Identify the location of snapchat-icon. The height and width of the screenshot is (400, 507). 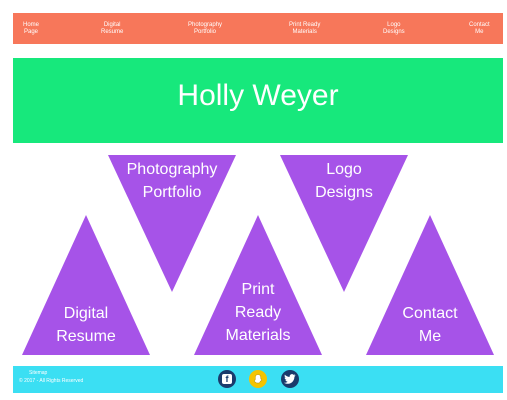
(258, 379).